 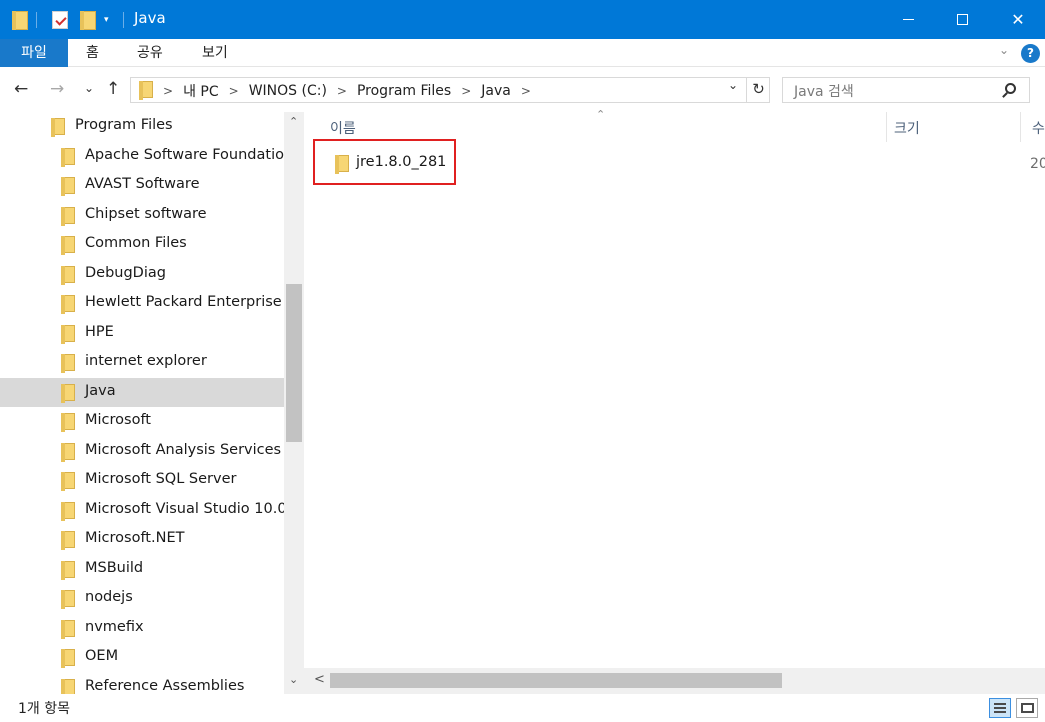 I want to click on sidebar-item-folder: nvmefix, so click(x=142, y=628).